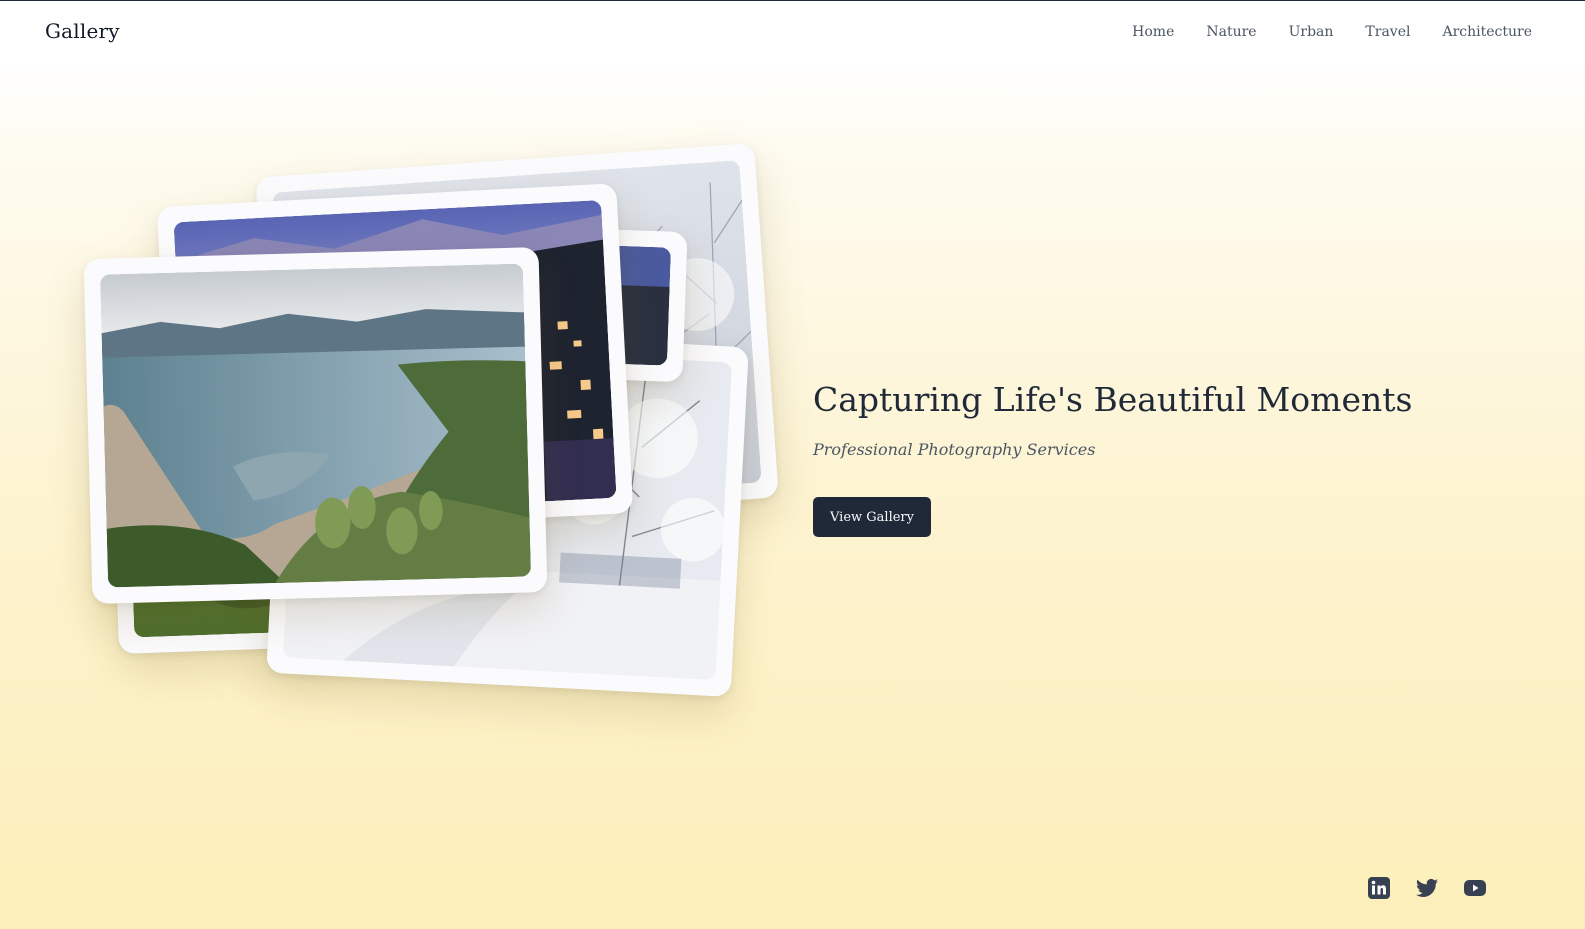  What do you see at coordinates (1113, 399) in the screenshot?
I see `hero-title: Capturing Life's Beautiful Moments` at bounding box center [1113, 399].